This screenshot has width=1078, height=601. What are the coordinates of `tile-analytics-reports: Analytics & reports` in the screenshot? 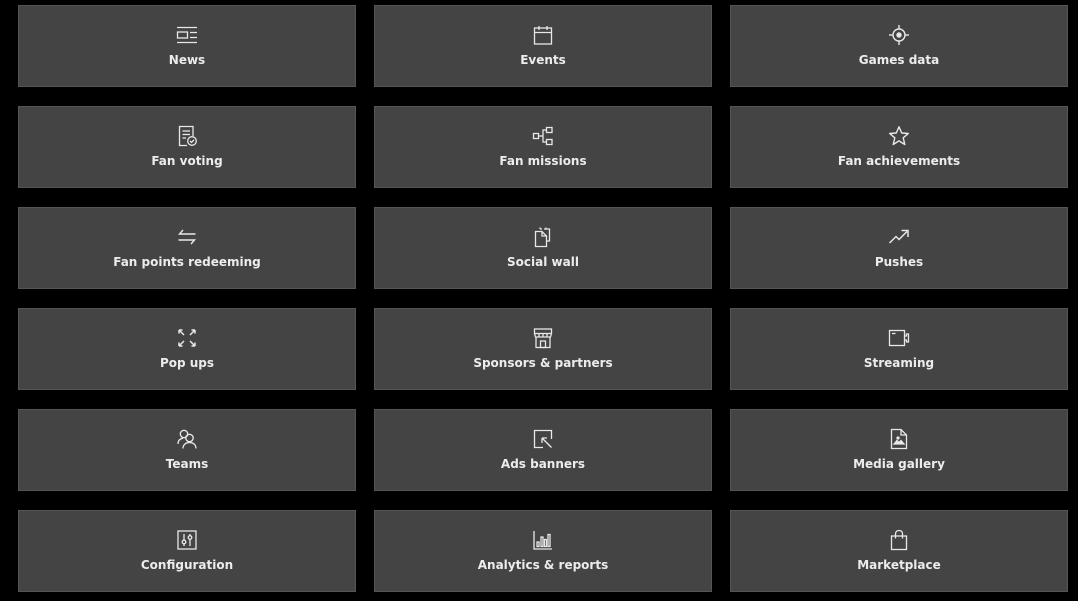 It's located at (543, 551).